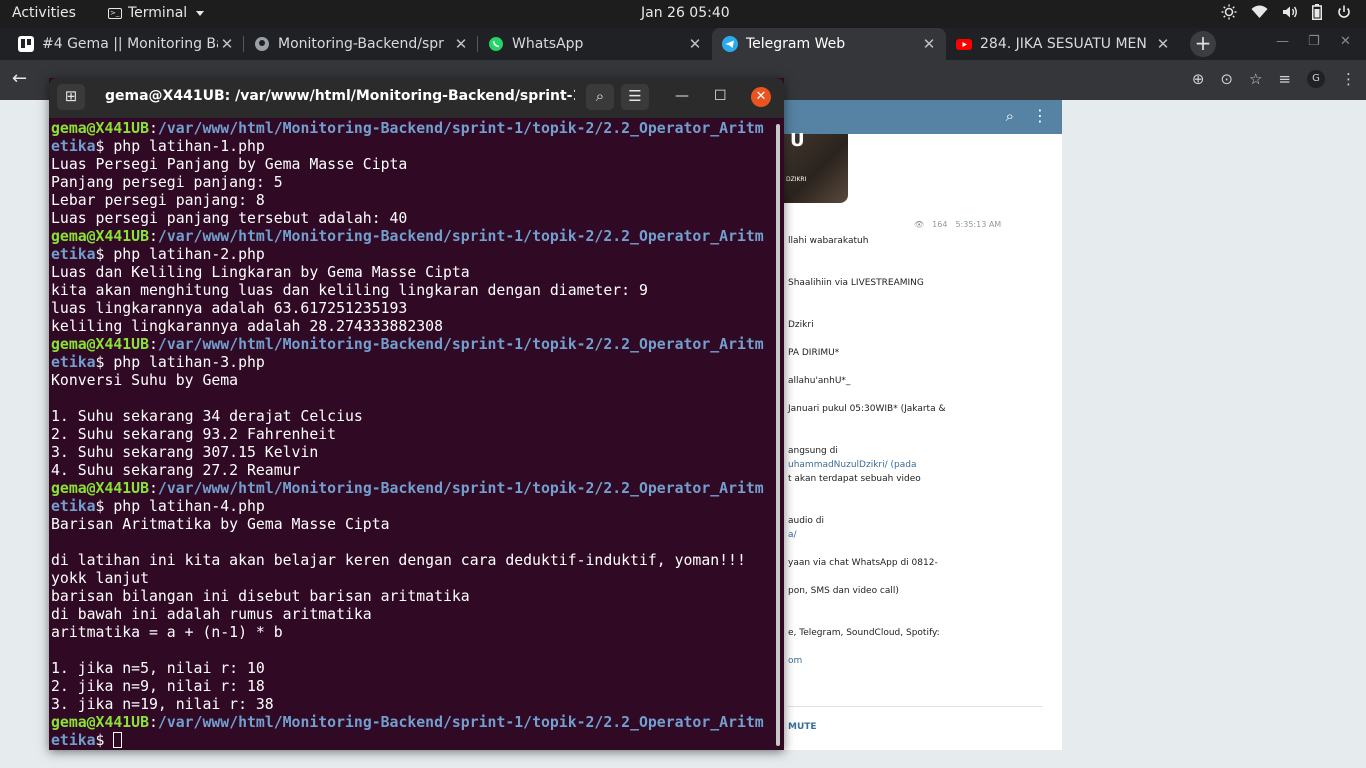  What do you see at coordinates (864, 633) in the screenshot?
I see `message-line: e, Telegram, SoundCloud, Spotify:` at bounding box center [864, 633].